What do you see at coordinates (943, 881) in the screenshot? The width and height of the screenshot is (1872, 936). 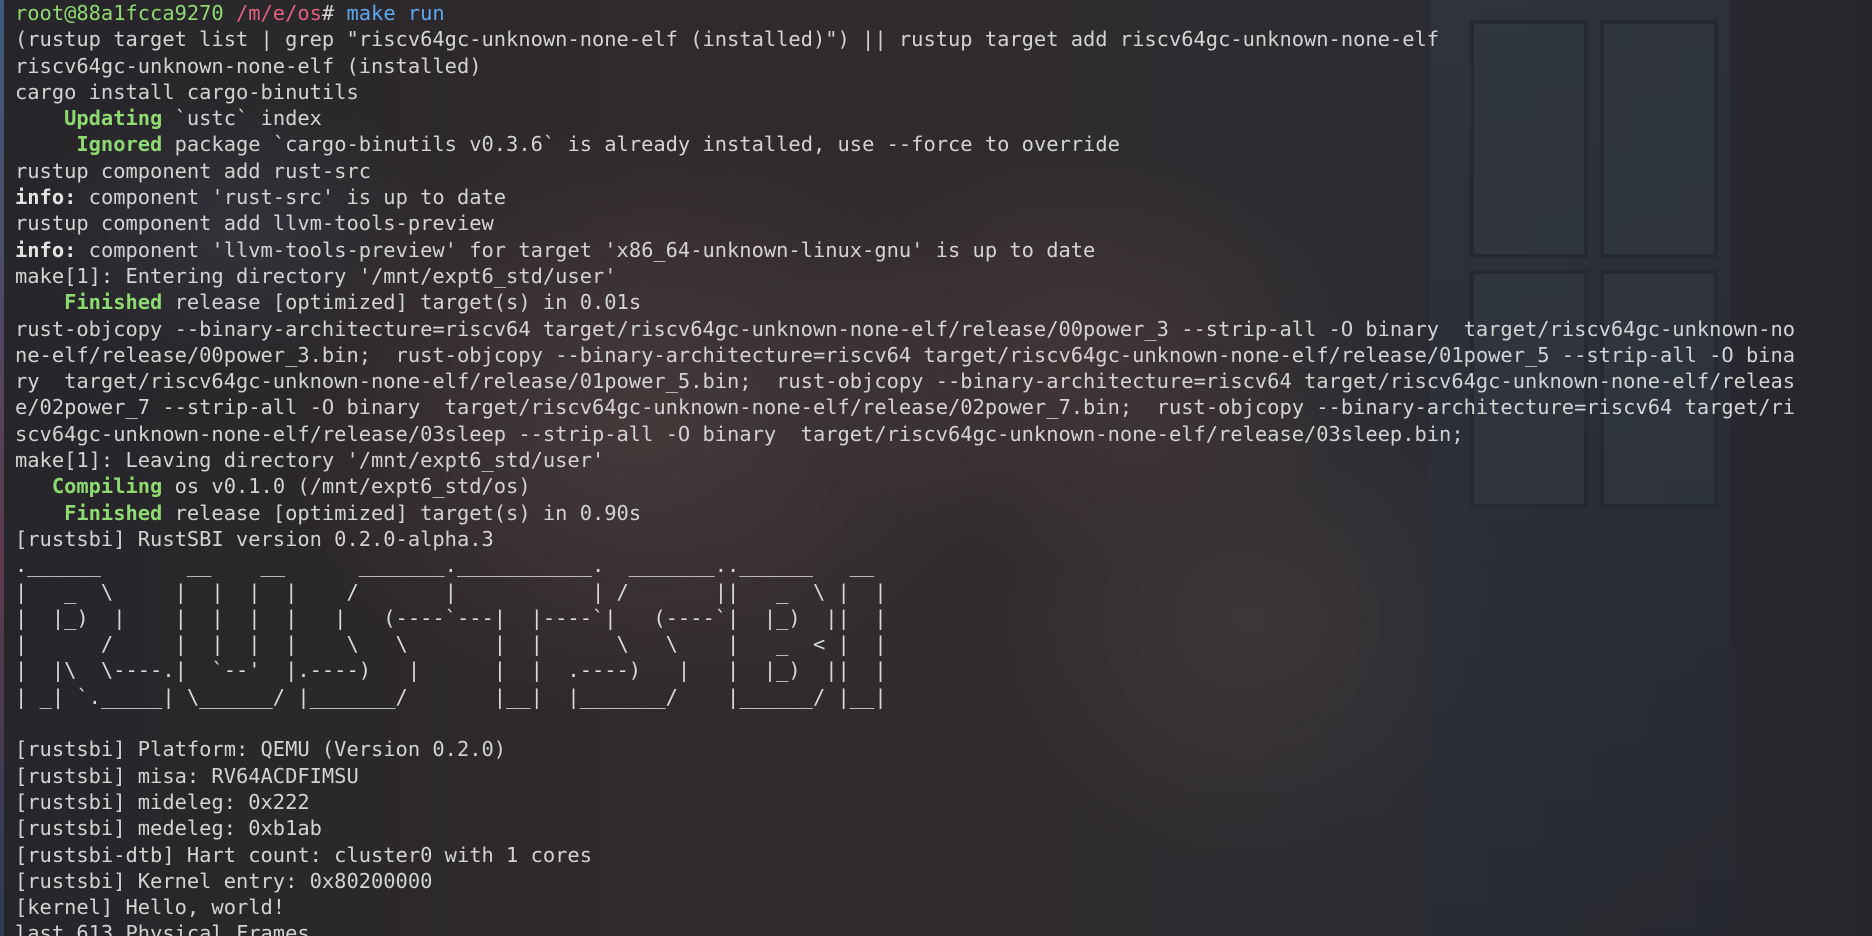 I see `terminal-line: [rustsbi] Kernel entry: 0x80200000` at bounding box center [943, 881].